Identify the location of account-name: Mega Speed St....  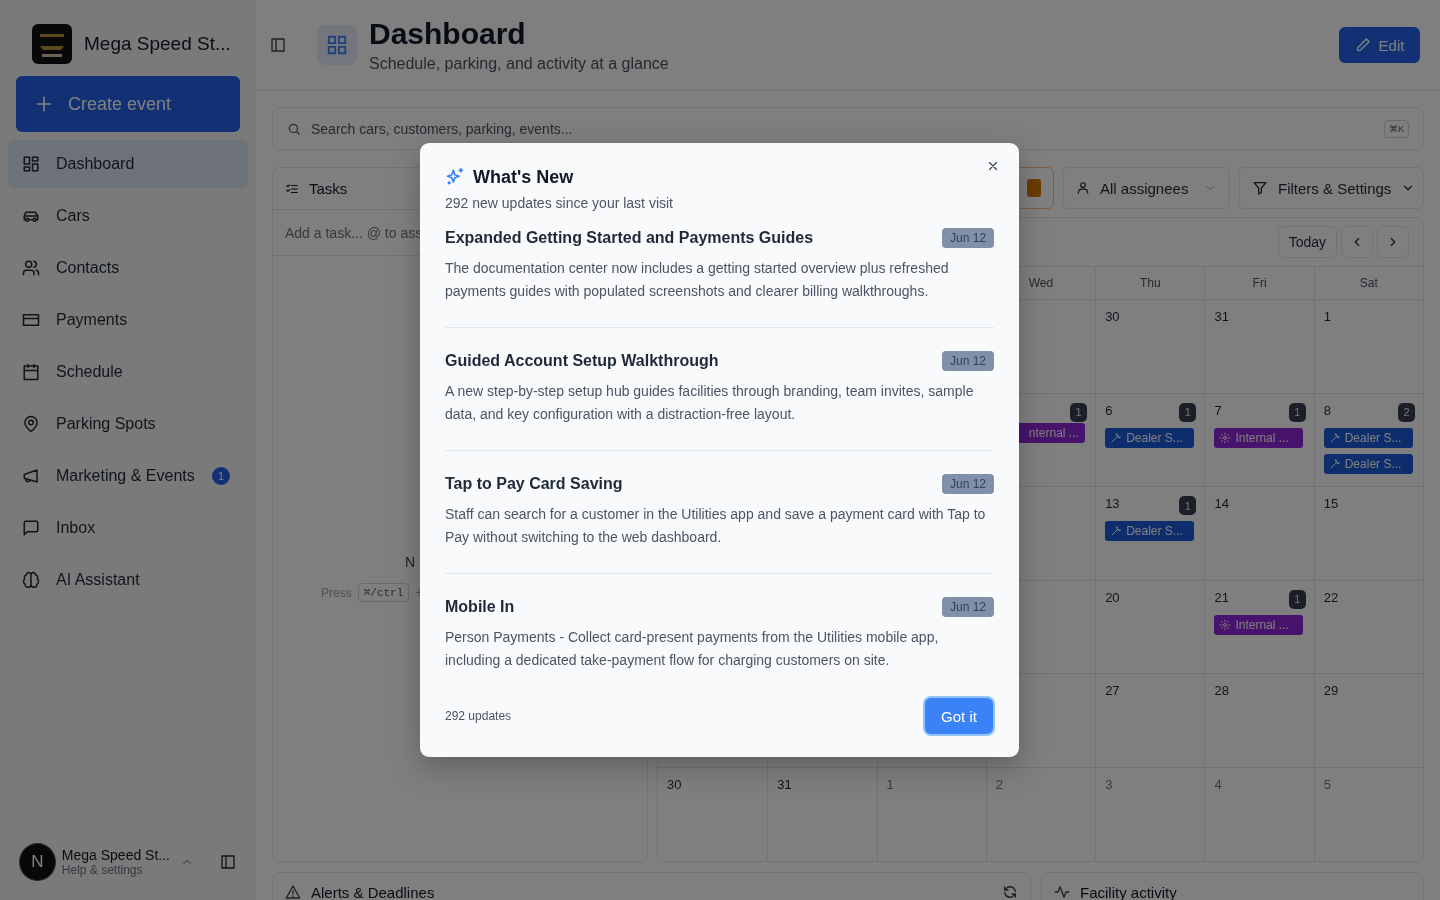
(116, 855).